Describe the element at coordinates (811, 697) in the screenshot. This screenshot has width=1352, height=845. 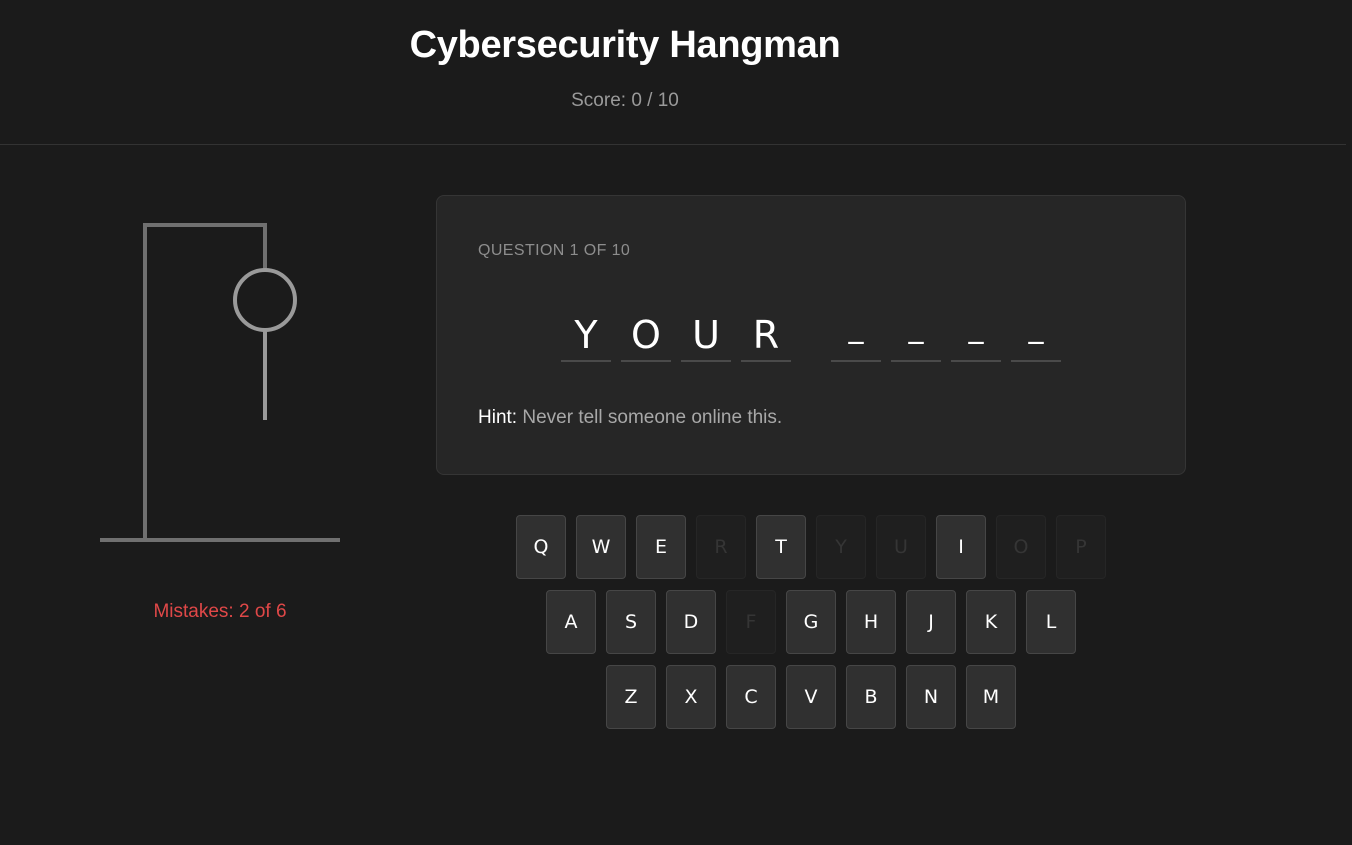
I see `key-v: V` at that location.